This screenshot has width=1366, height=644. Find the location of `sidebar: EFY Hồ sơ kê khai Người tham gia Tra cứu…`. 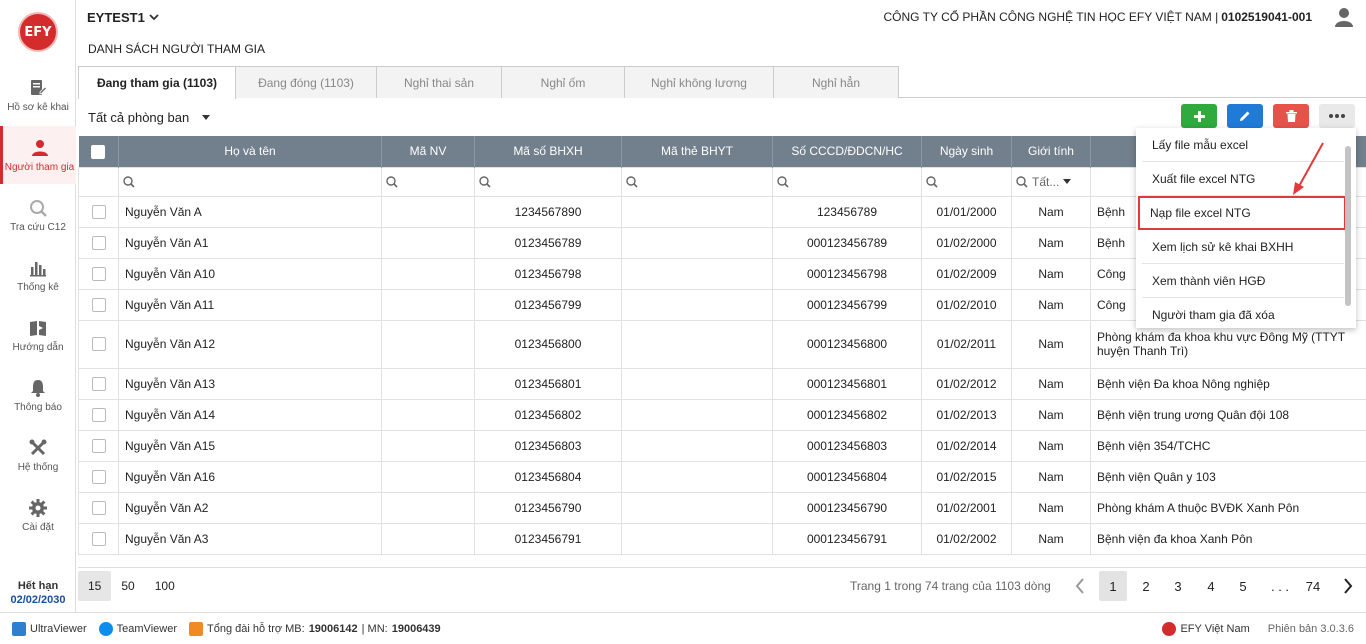

sidebar: EFY Hồ sơ kê khai Người tham gia Tra cứu… is located at coordinates (38, 306).